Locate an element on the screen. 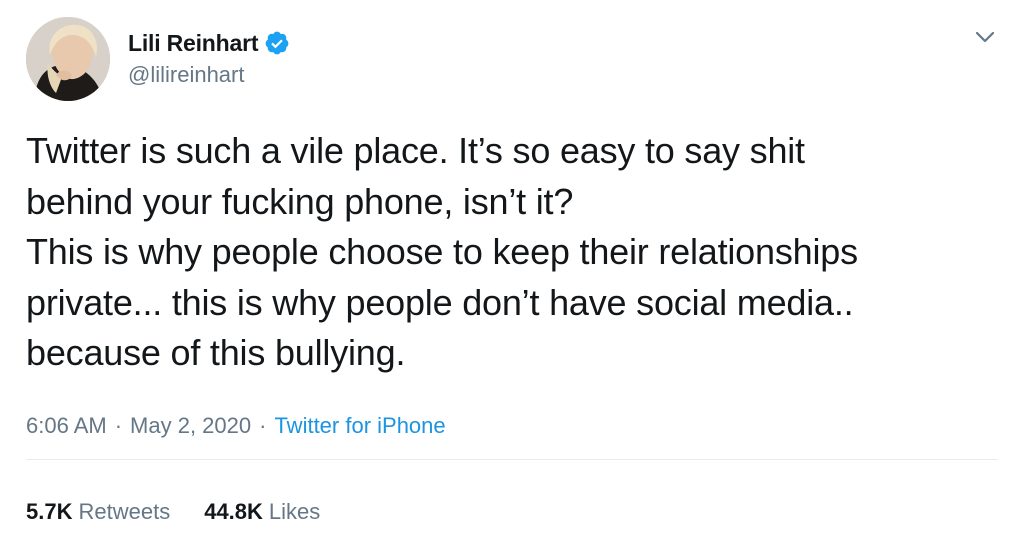 The height and width of the screenshot is (551, 1024). avatar is located at coordinates (68, 59).